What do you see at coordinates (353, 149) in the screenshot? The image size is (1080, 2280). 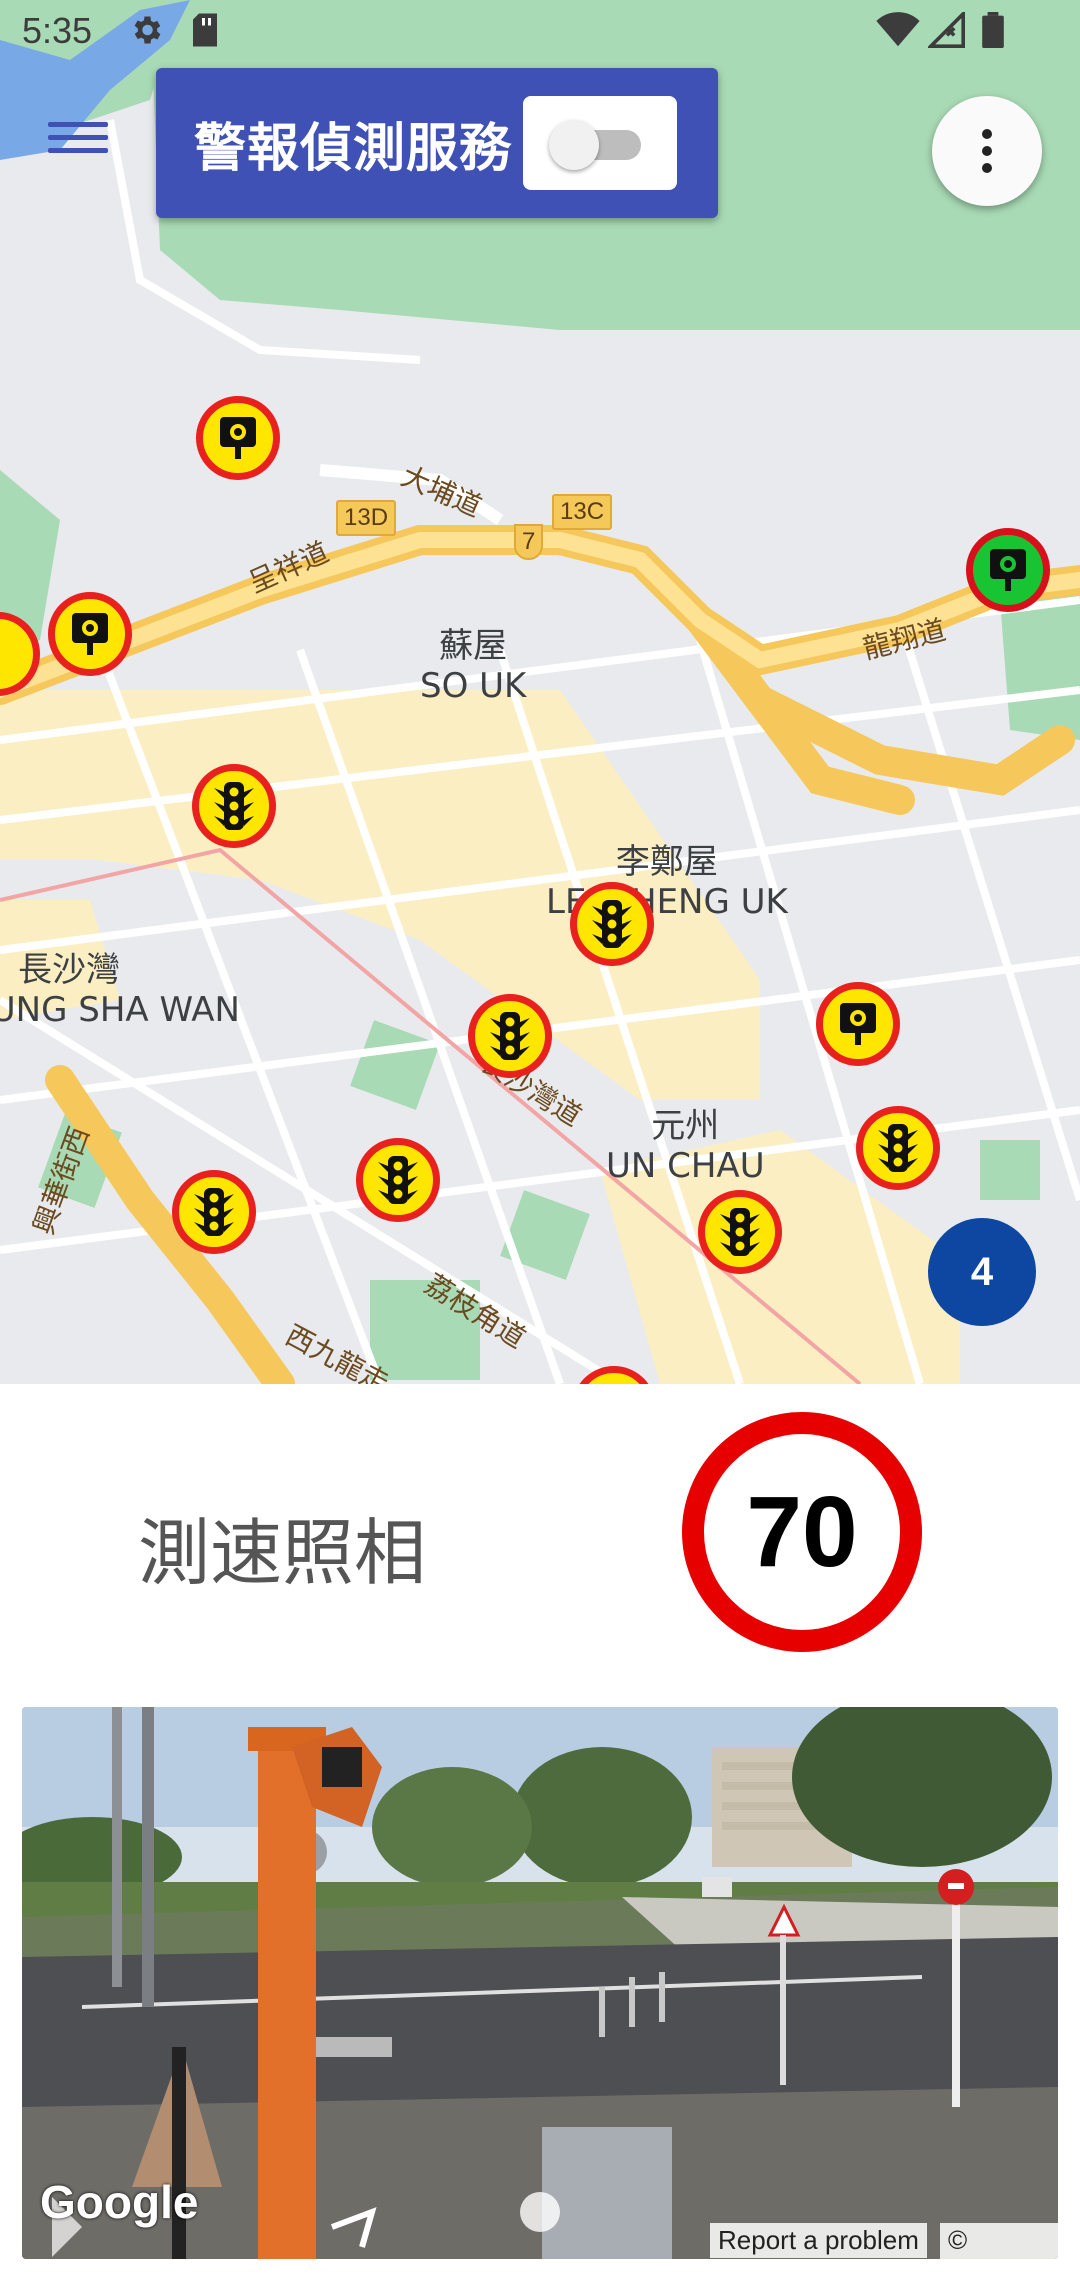 I see `alert-service-label: 警報偵測服務` at bounding box center [353, 149].